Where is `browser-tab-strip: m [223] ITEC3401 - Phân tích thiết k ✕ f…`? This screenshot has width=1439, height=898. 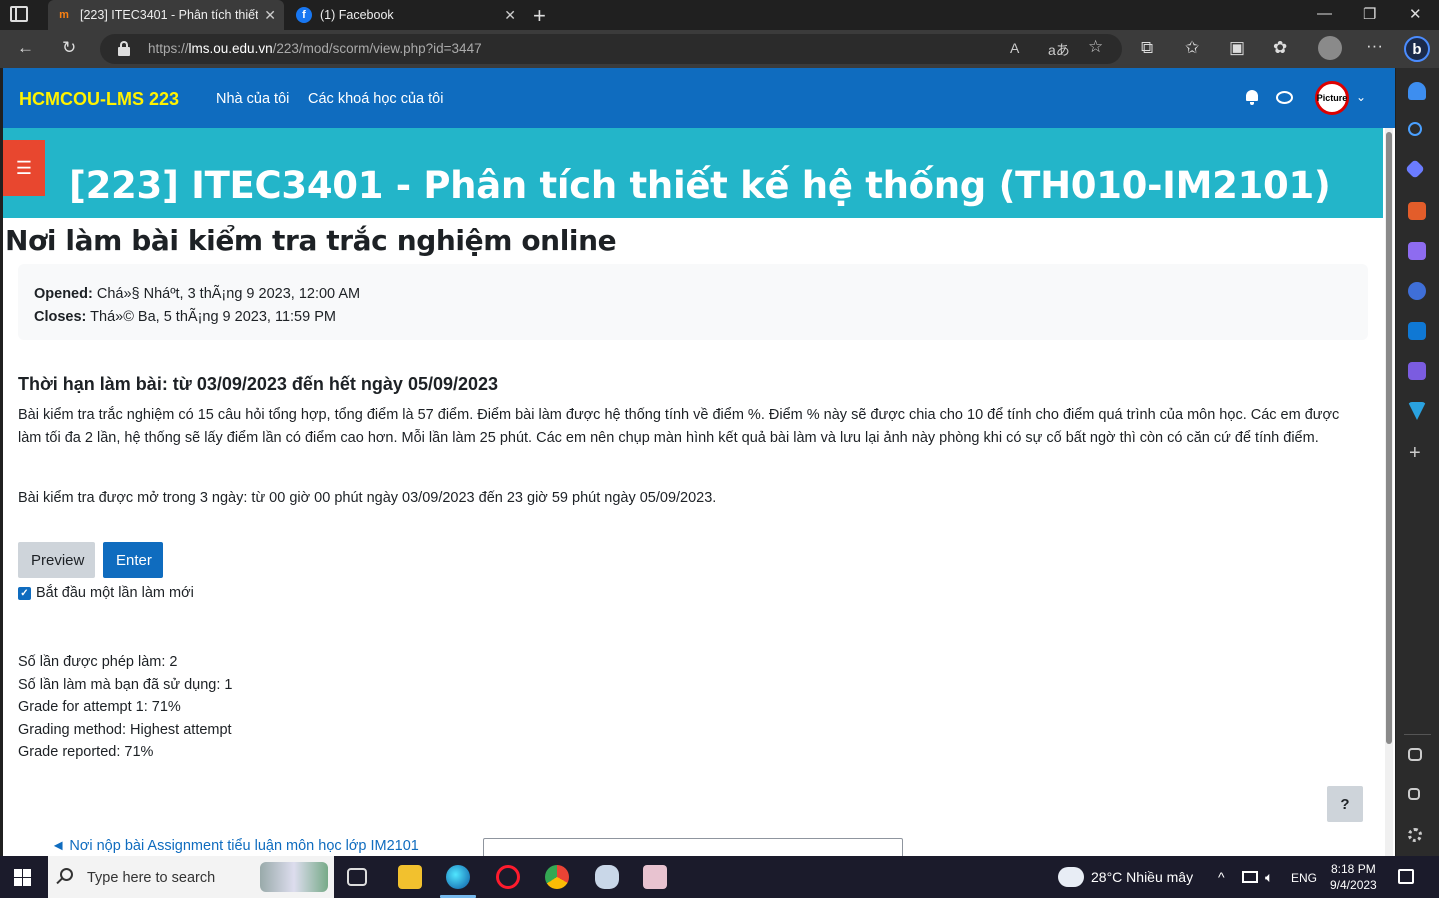
browser-tab-strip: m [223] ITEC3401 - Phân tích thiết k ✕ f… is located at coordinates (719, 15).